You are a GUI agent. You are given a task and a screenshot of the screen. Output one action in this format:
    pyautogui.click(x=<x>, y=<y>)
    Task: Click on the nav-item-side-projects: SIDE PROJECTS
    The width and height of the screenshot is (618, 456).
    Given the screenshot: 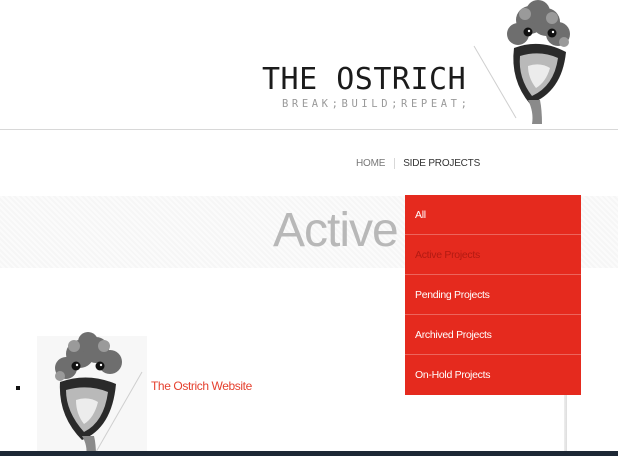 What is the action you would take?
    pyautogui.click(x=441, y=163)
    